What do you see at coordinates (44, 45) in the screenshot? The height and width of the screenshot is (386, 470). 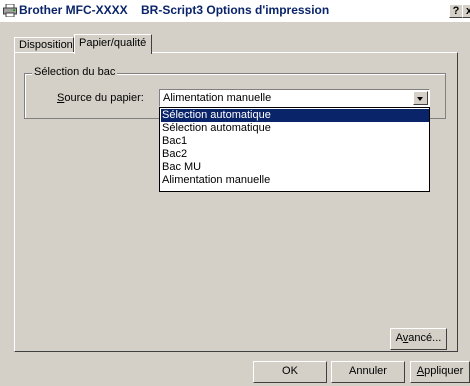 I see `tab-disposition: Disposition` at bounding box center [44, 45].